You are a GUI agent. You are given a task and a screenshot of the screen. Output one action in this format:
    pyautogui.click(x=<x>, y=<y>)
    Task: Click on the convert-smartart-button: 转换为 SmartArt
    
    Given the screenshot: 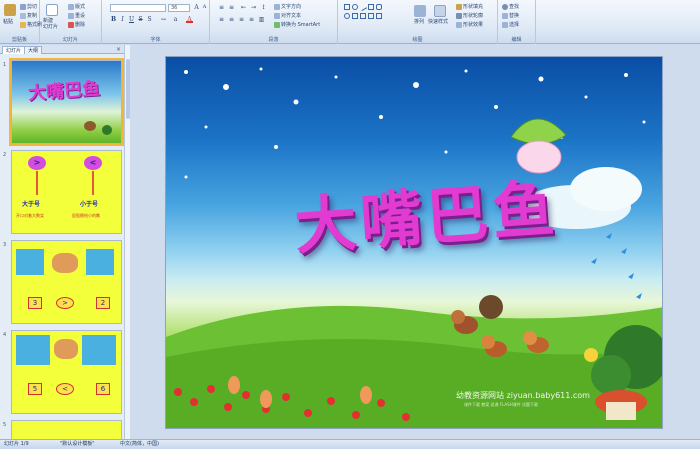 What is the action you would take?
    pyautogui.click(x=297, y=24)
    